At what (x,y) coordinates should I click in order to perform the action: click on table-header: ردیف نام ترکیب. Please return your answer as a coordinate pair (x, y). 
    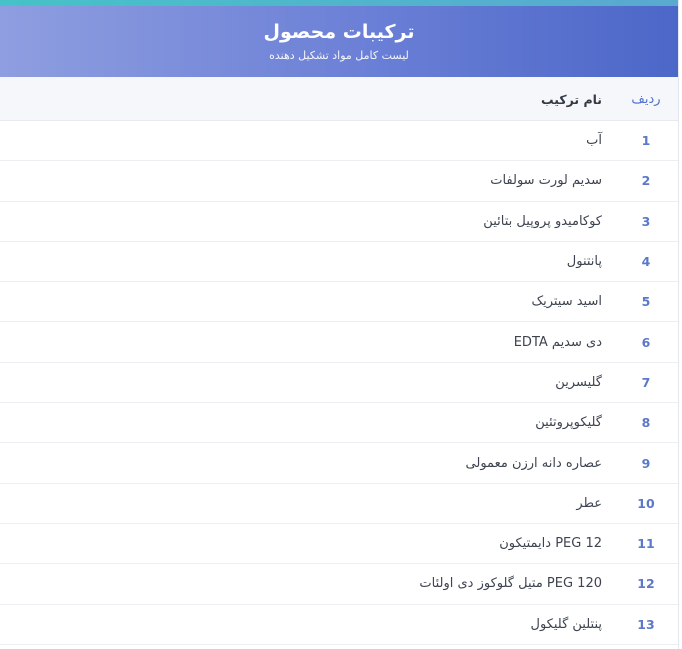
    Looking at the image, I should click on (339, 99).